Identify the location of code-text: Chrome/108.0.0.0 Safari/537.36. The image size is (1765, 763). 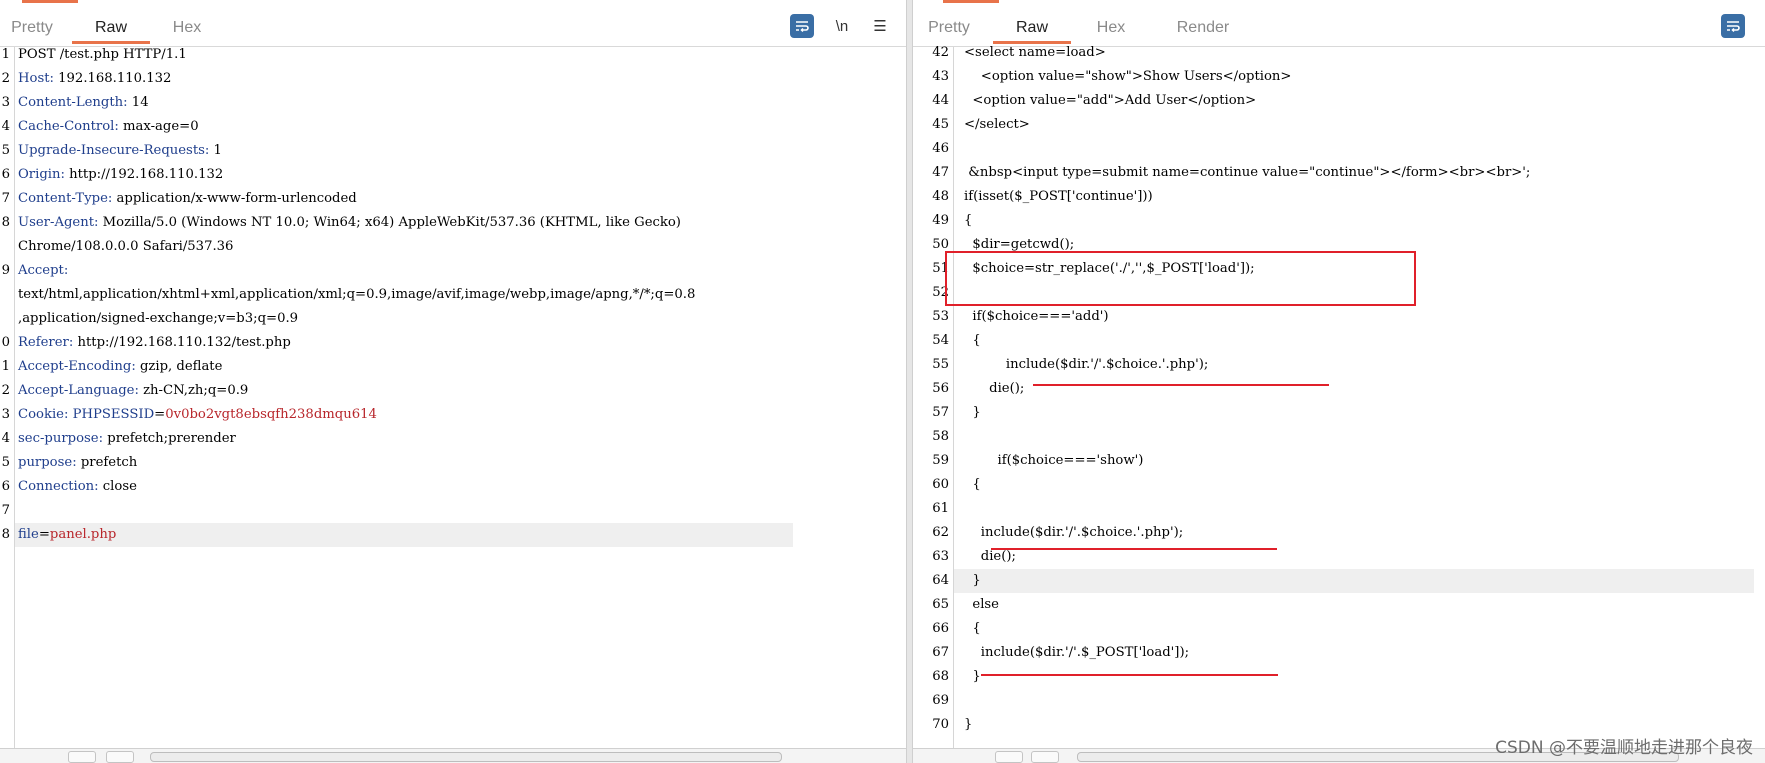
(126, 246).